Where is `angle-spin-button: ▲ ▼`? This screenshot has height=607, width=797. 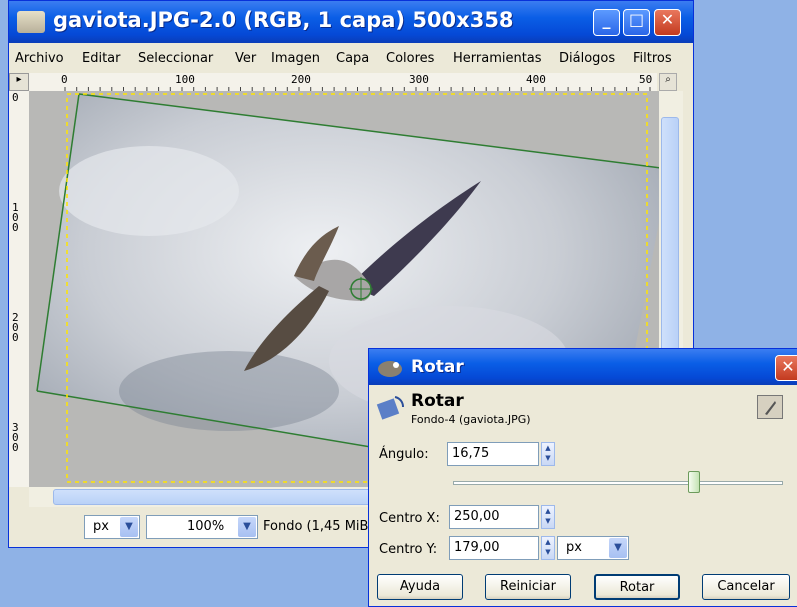
angle-spin-button: ▲ ▼ is located at coordinates (548, 454).